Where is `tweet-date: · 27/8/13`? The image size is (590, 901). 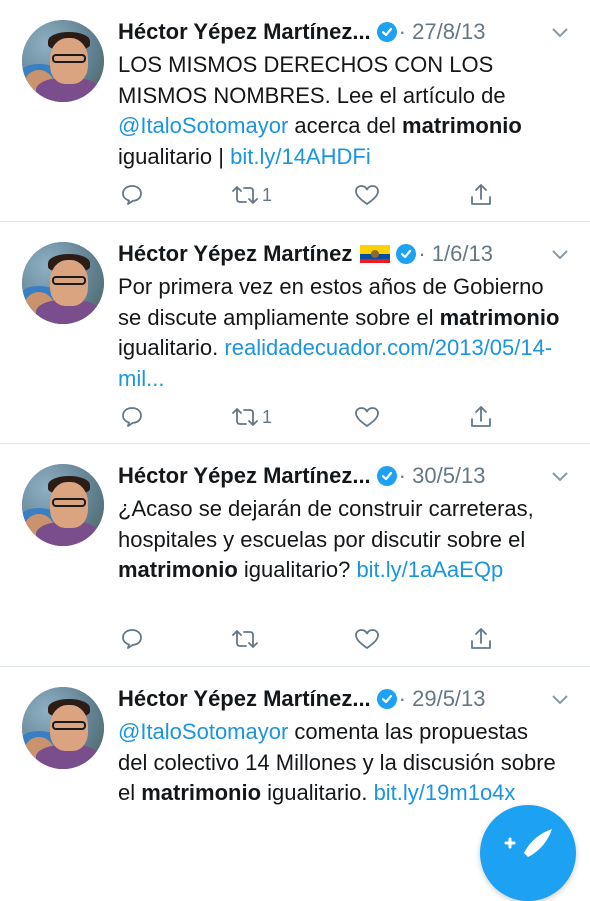 tweet-date: · 27/8/13 is located at coordinates (442, 31).